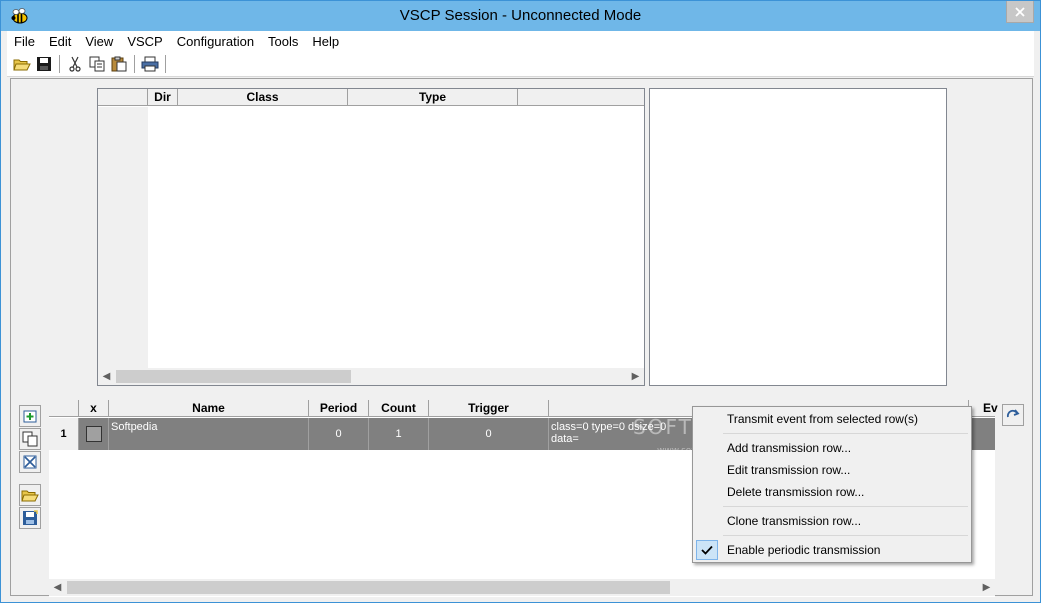  Describe the element at coordinates (60, 41) in the screenshot. I see `menu-edit: Edit` at that location.